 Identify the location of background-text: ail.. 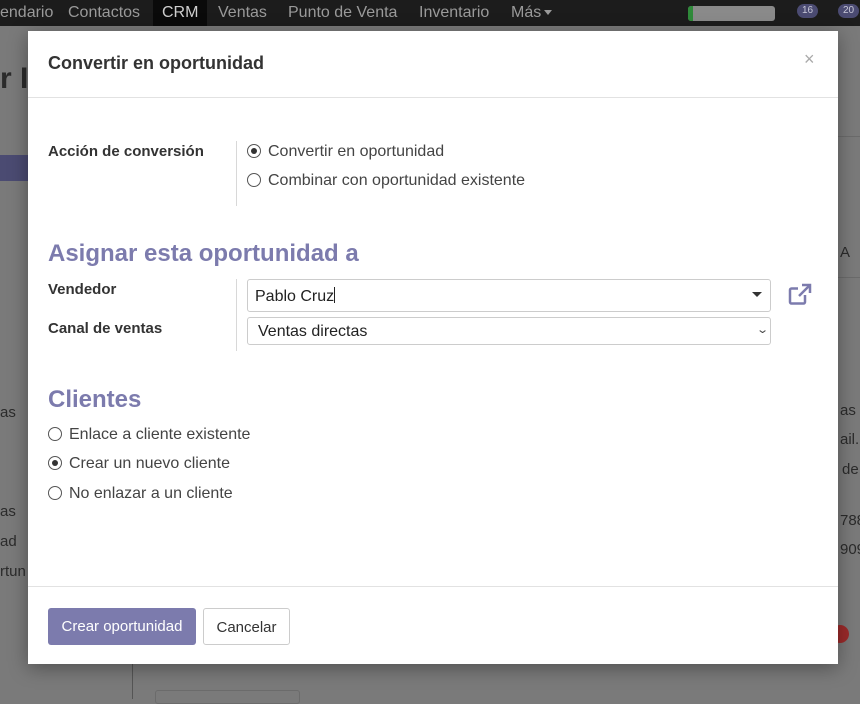
(850, 439).